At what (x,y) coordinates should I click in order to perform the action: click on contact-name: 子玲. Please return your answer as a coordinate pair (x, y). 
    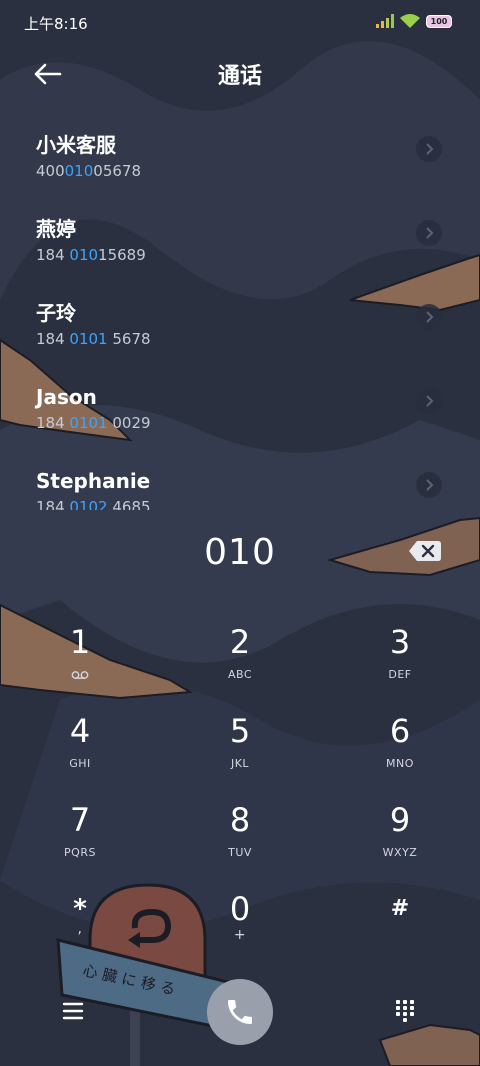
    Looking at the image, I should click on (56, 313).